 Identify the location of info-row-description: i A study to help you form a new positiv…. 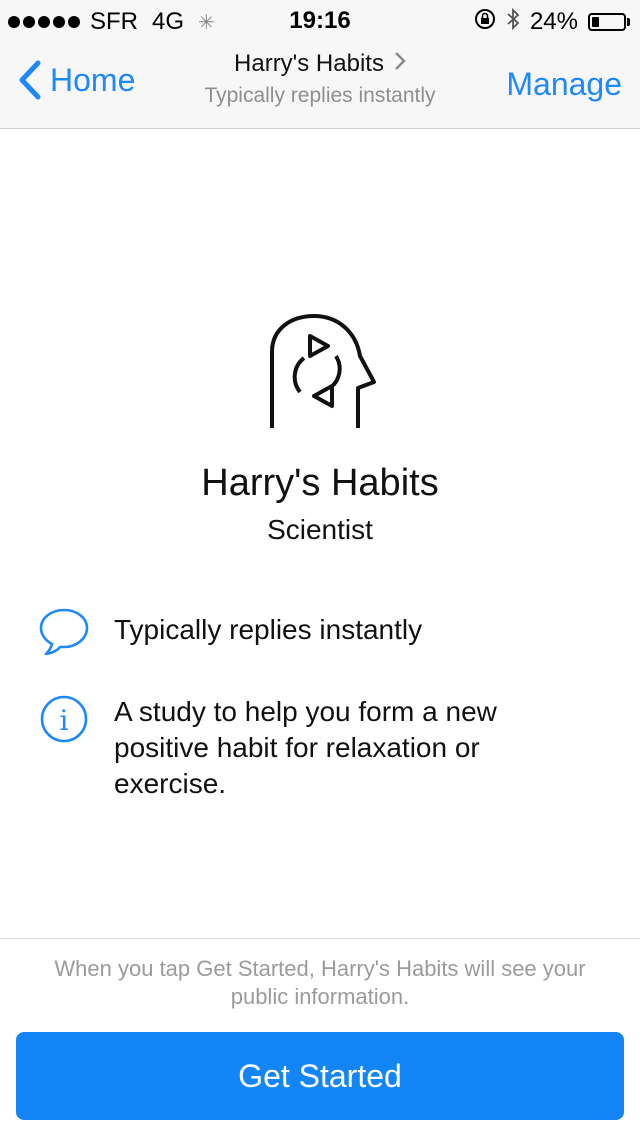
(318, 747).